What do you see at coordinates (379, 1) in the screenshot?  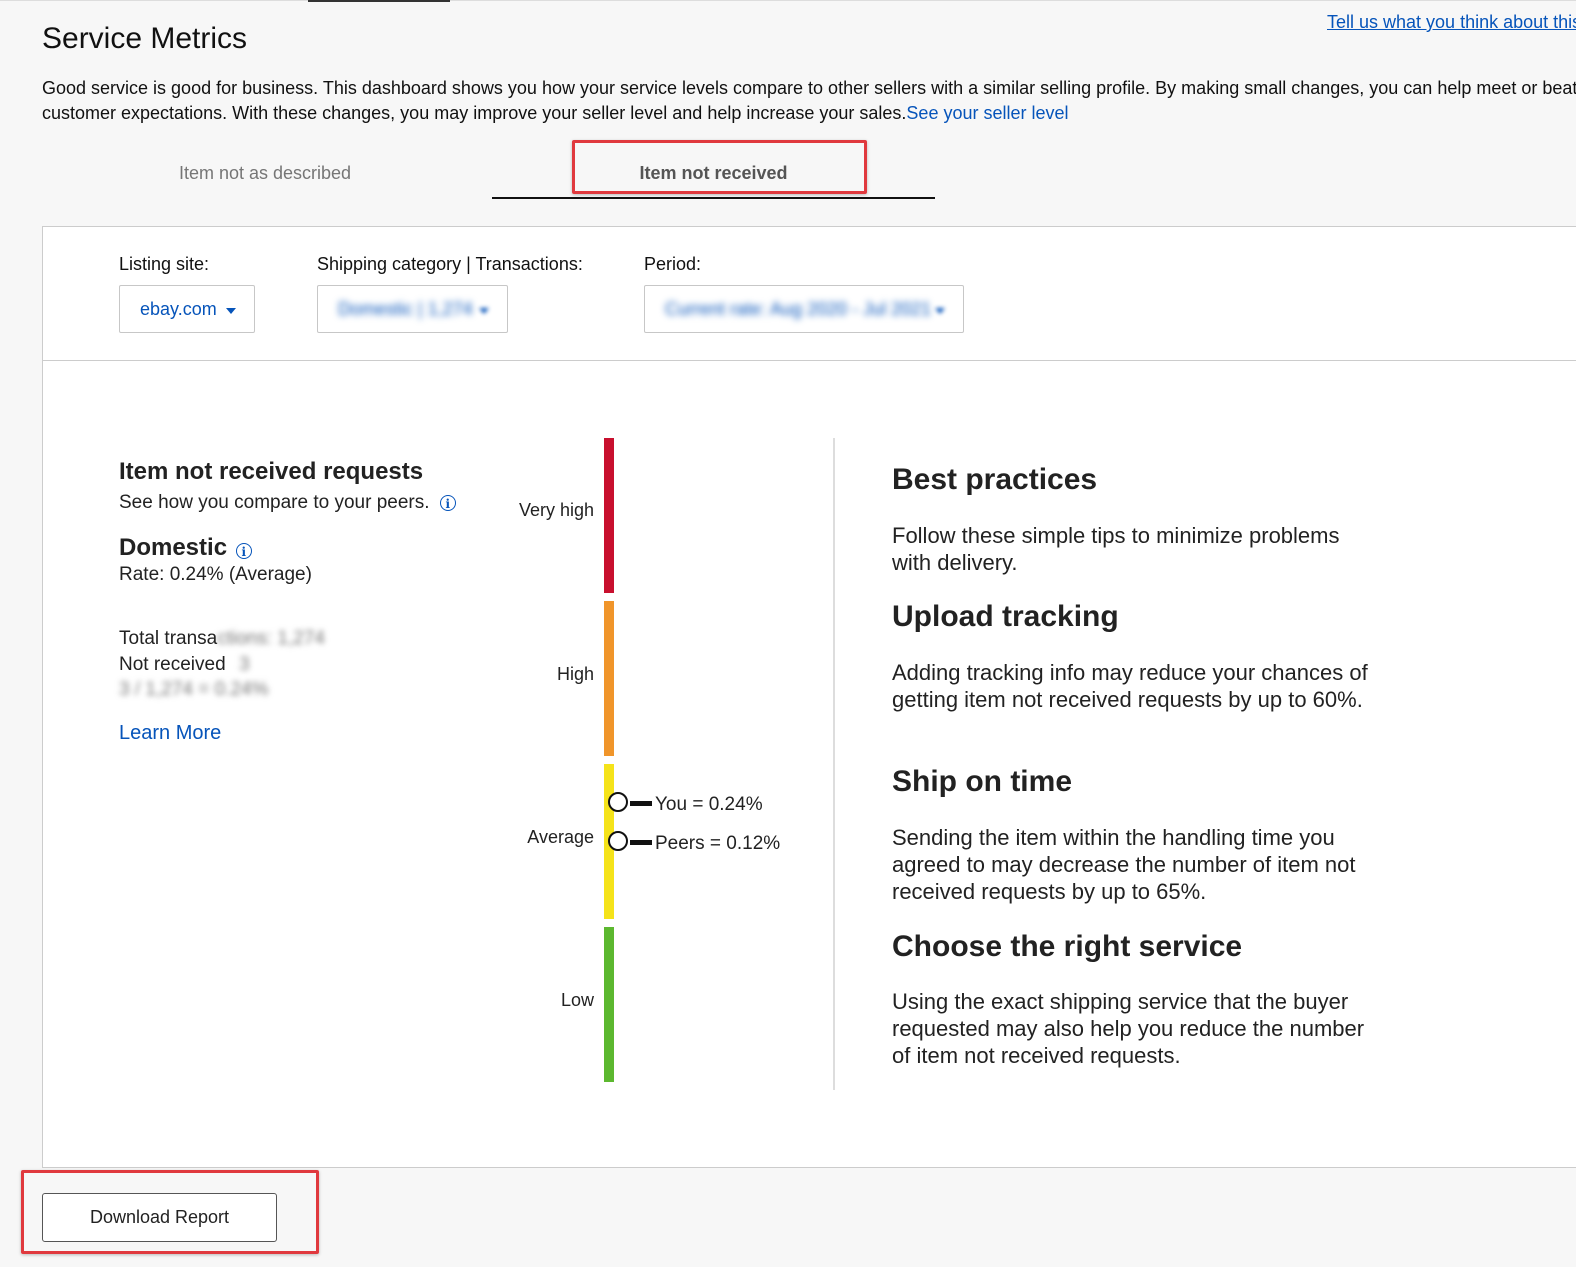 I see `top-nav-active-indicator` at bounding box center [379, 1].